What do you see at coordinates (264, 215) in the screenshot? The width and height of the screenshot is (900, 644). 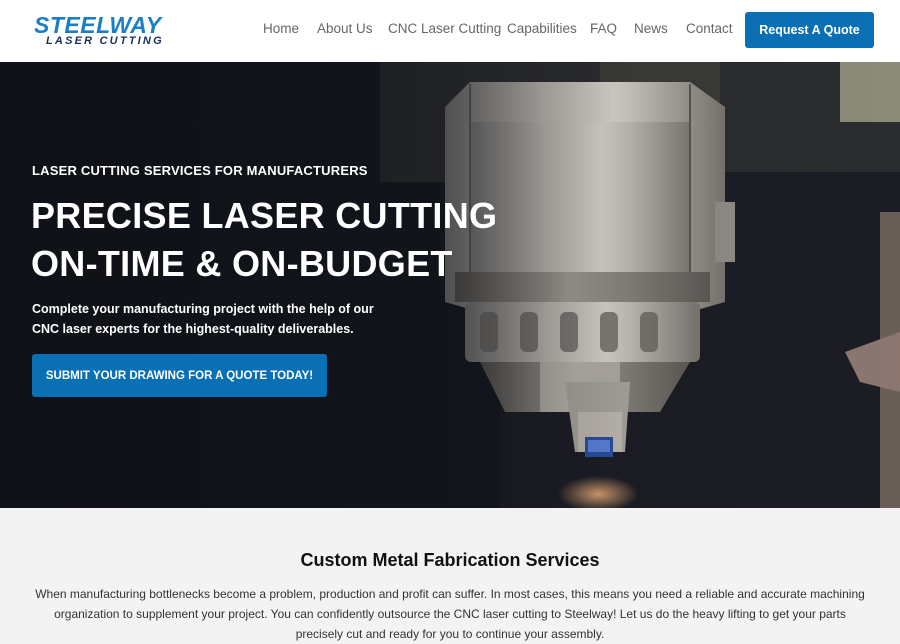 I see `hero-title-line-1: PRECISE LASER CUTTING` at bounding box center [264, 215].